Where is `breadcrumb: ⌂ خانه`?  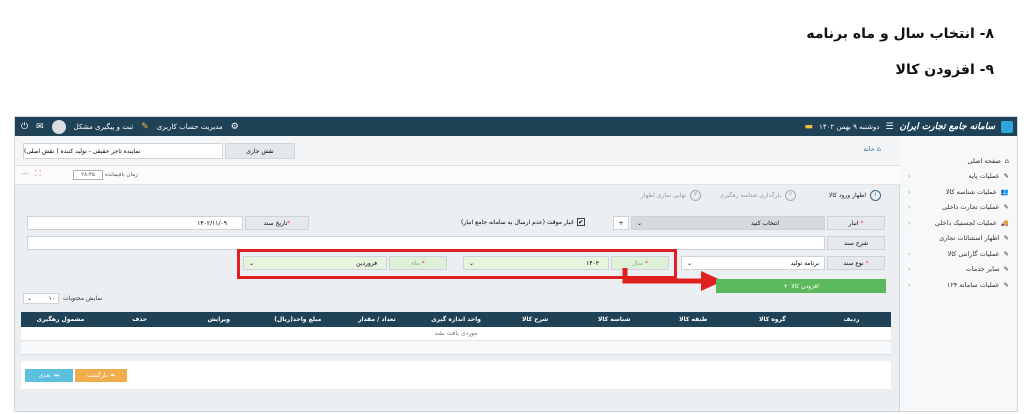
breadcrumb: ⌂ خانه is located at coordinates (872, 149).